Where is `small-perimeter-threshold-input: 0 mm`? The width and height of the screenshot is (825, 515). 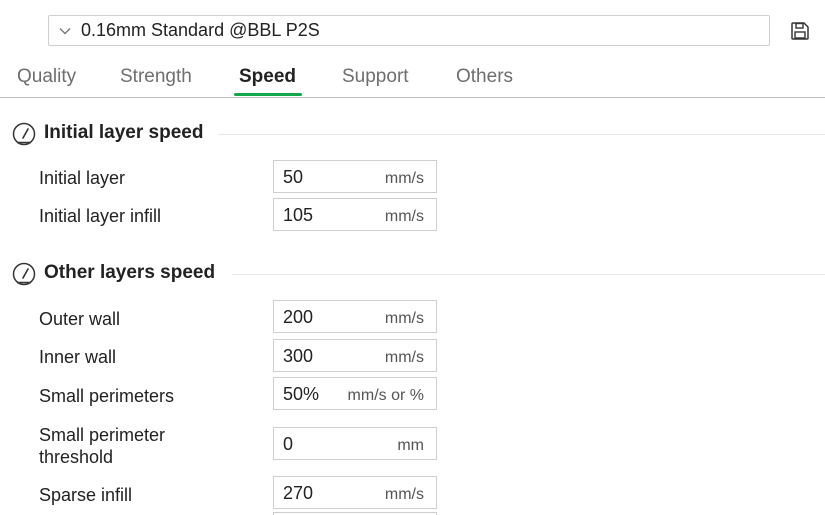
small-perimeter-threshold-input: 0 mm is located at coordinates (355, 443).